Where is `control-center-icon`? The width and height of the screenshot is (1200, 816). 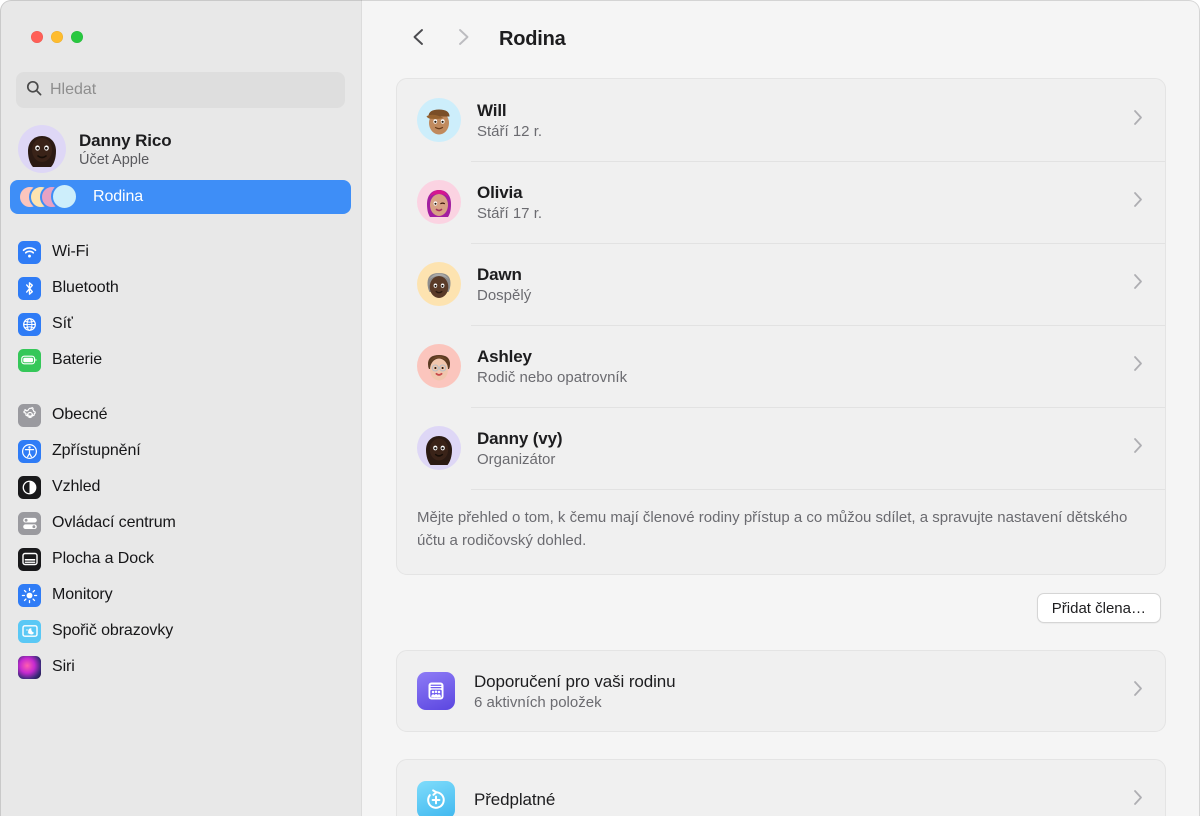 control-center-icon is located at coordinates (29, 523).